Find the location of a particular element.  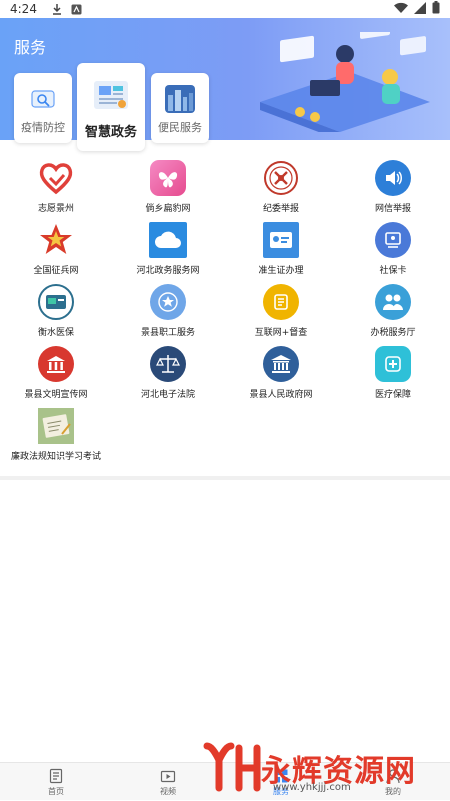

category-tabs: 疫情防控 智慧政务 便民服务 is located at coordinates (114, 108).